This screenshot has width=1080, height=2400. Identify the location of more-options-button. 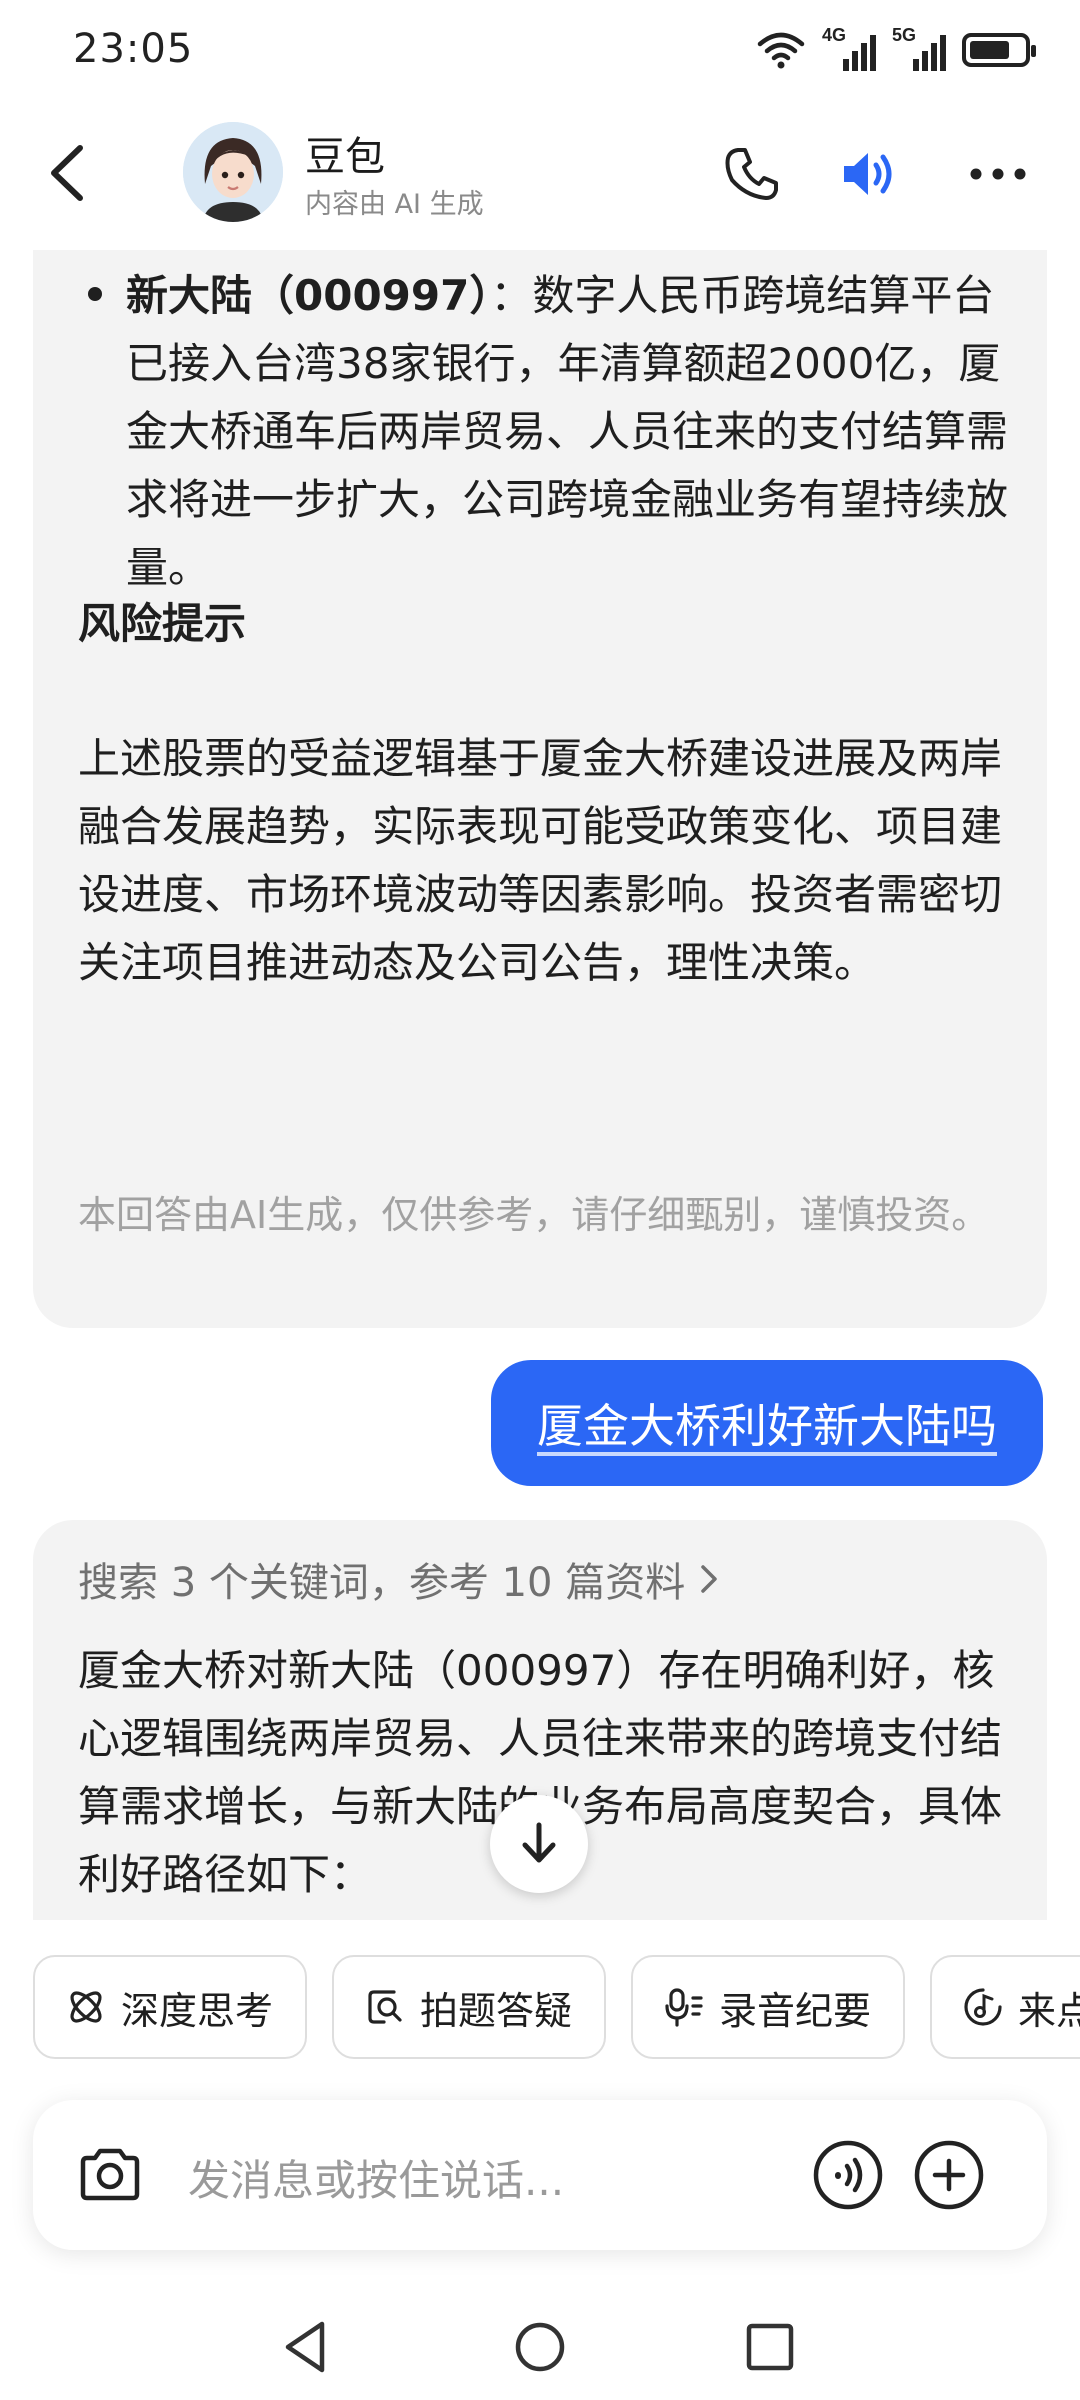
(998, 174).